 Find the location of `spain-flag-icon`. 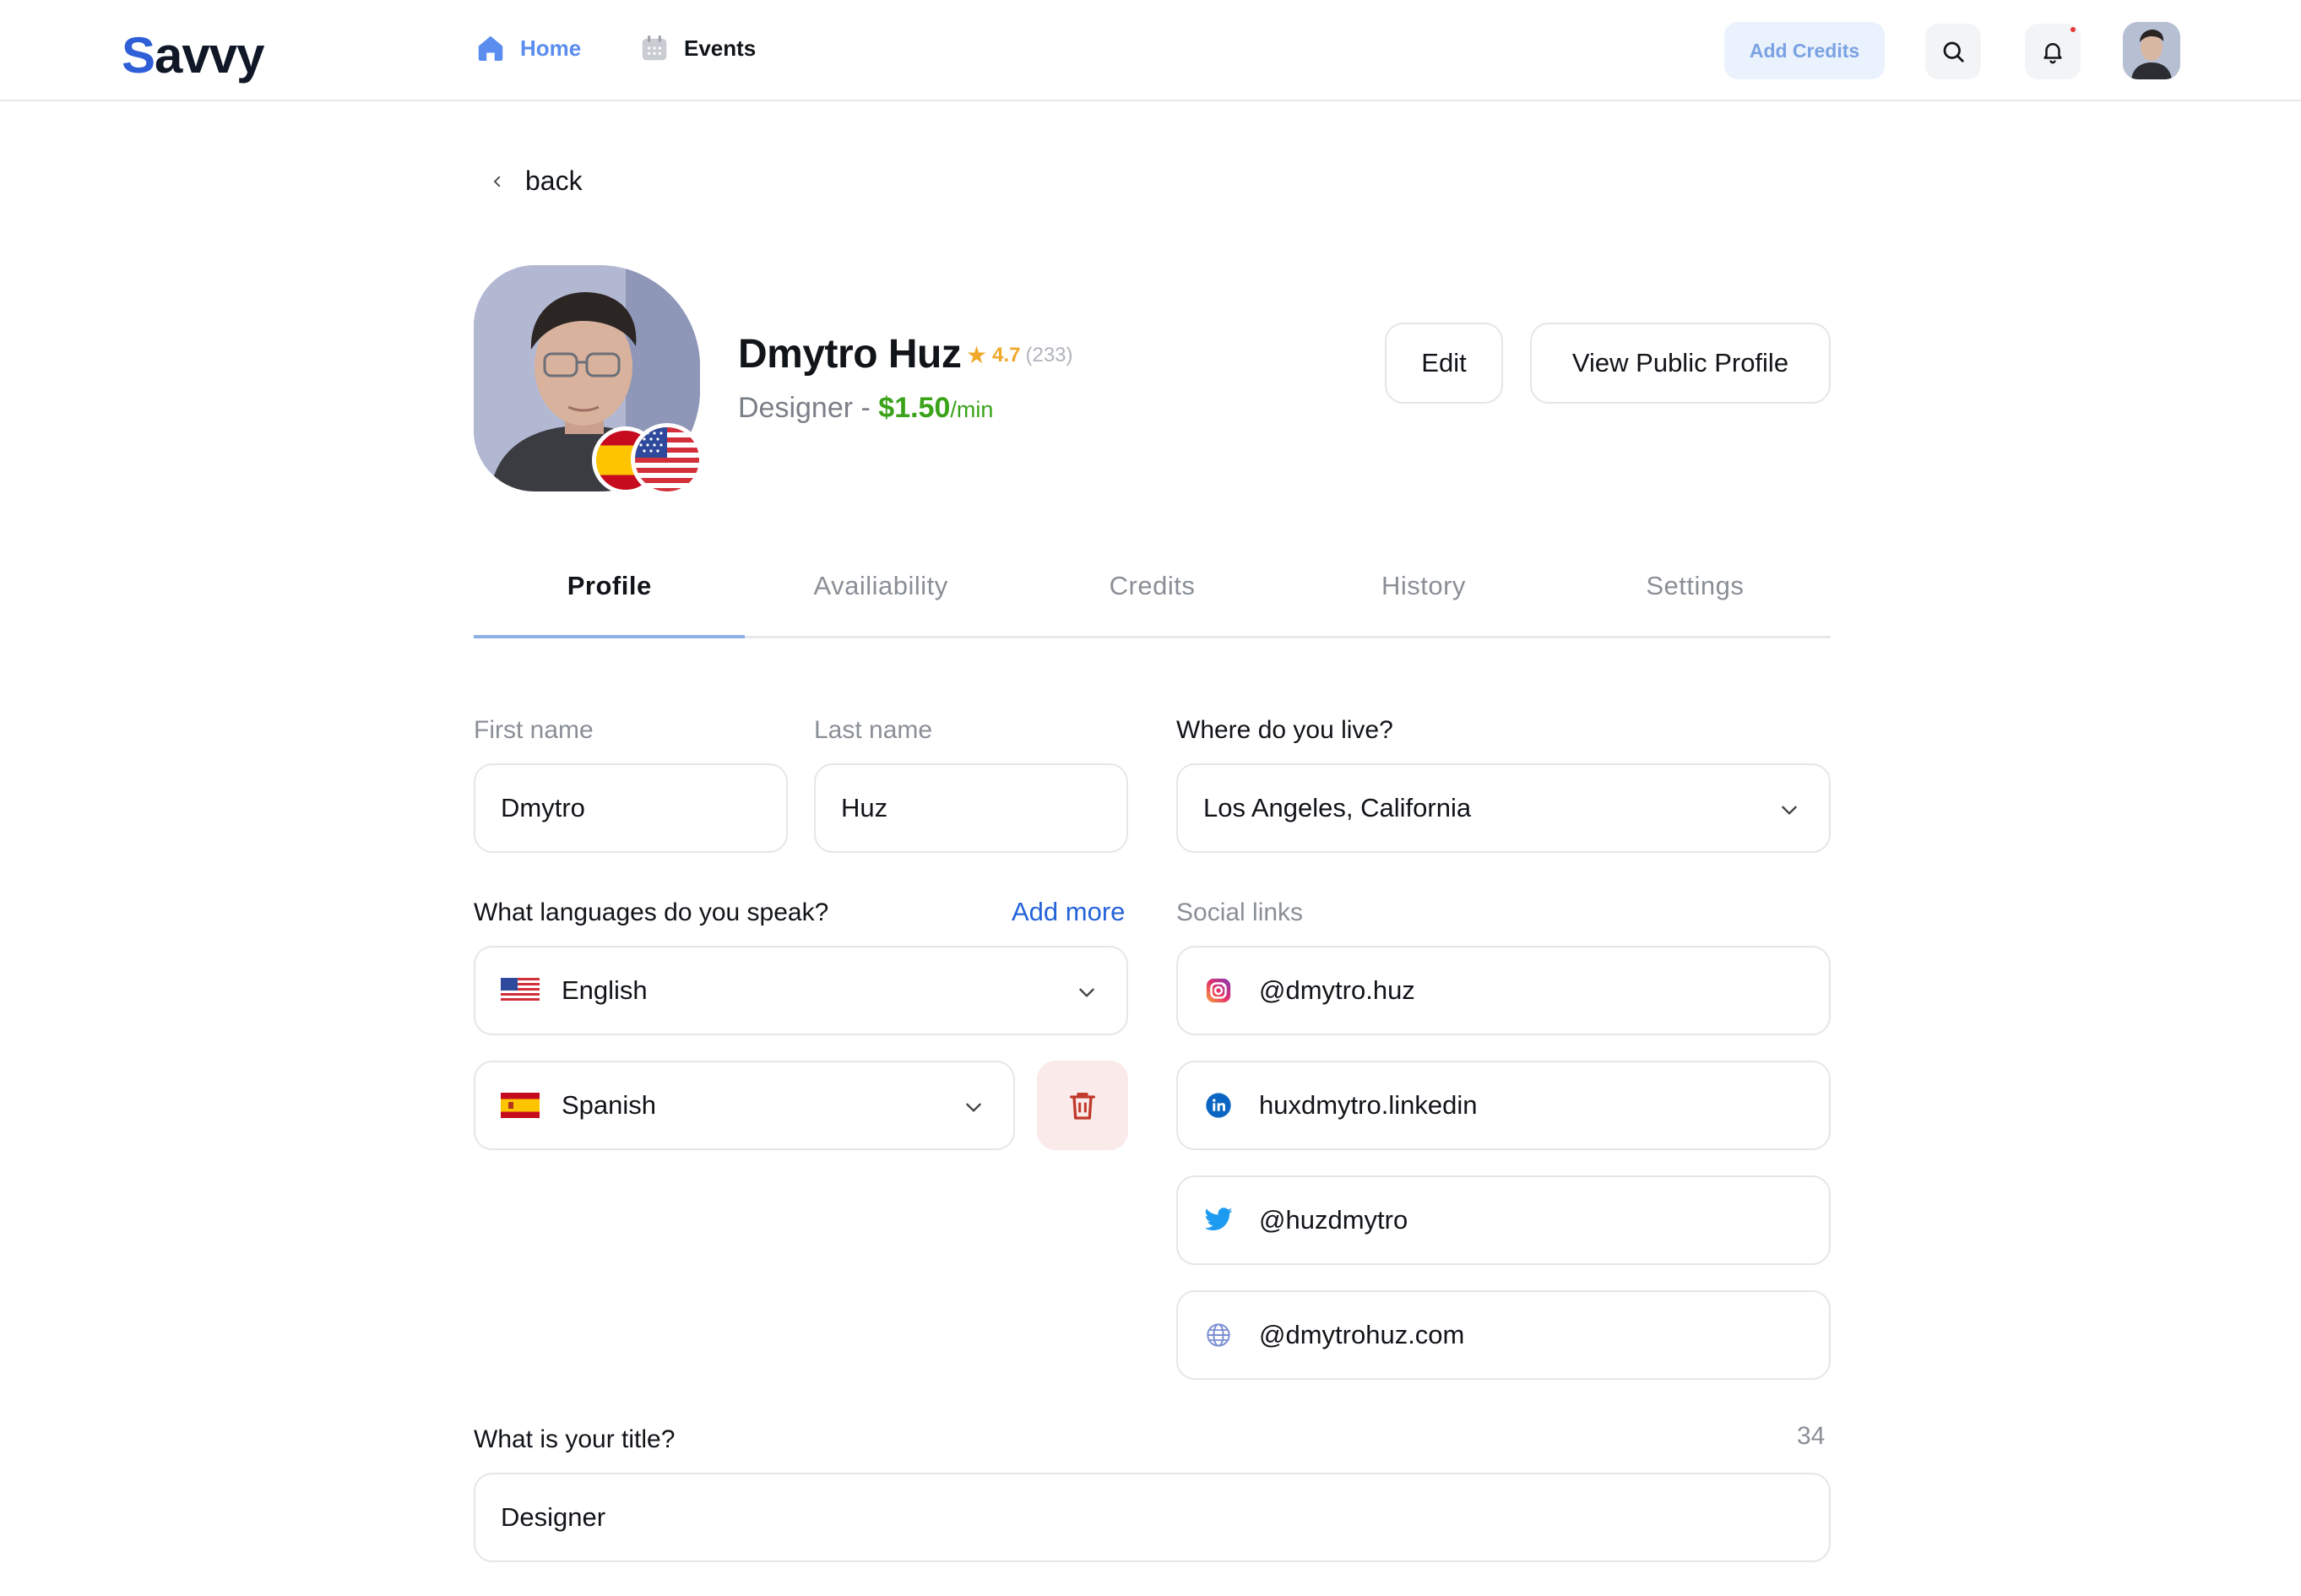

spain-flag-icon is located at coordinates (520, 1105).